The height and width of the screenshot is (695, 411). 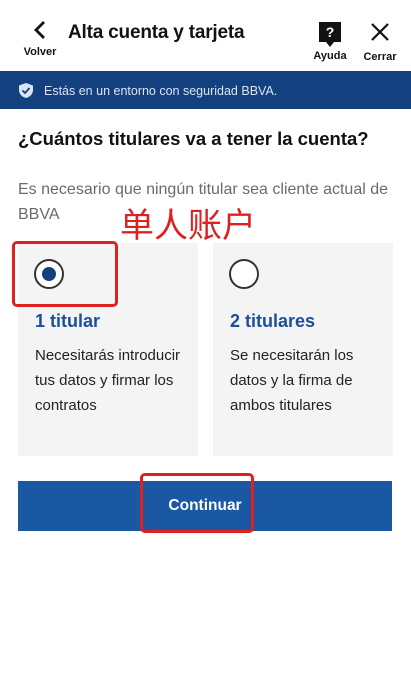 I want to click on close-button: Cerrar, so click(x=380, y=42).